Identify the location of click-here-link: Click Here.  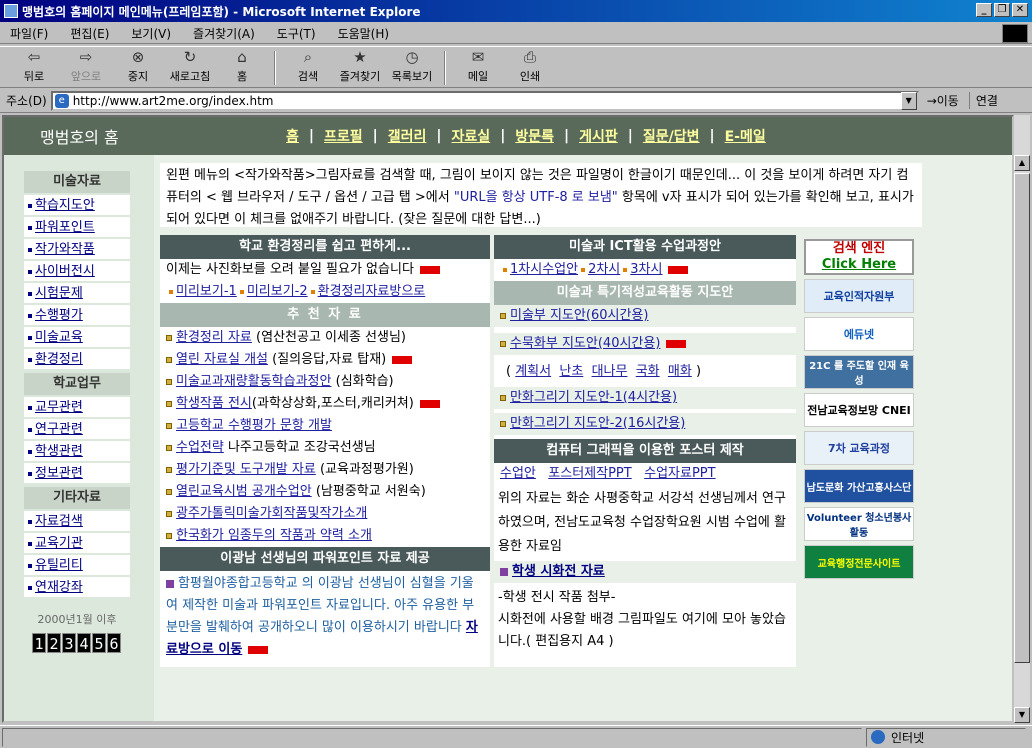
(859, 265).